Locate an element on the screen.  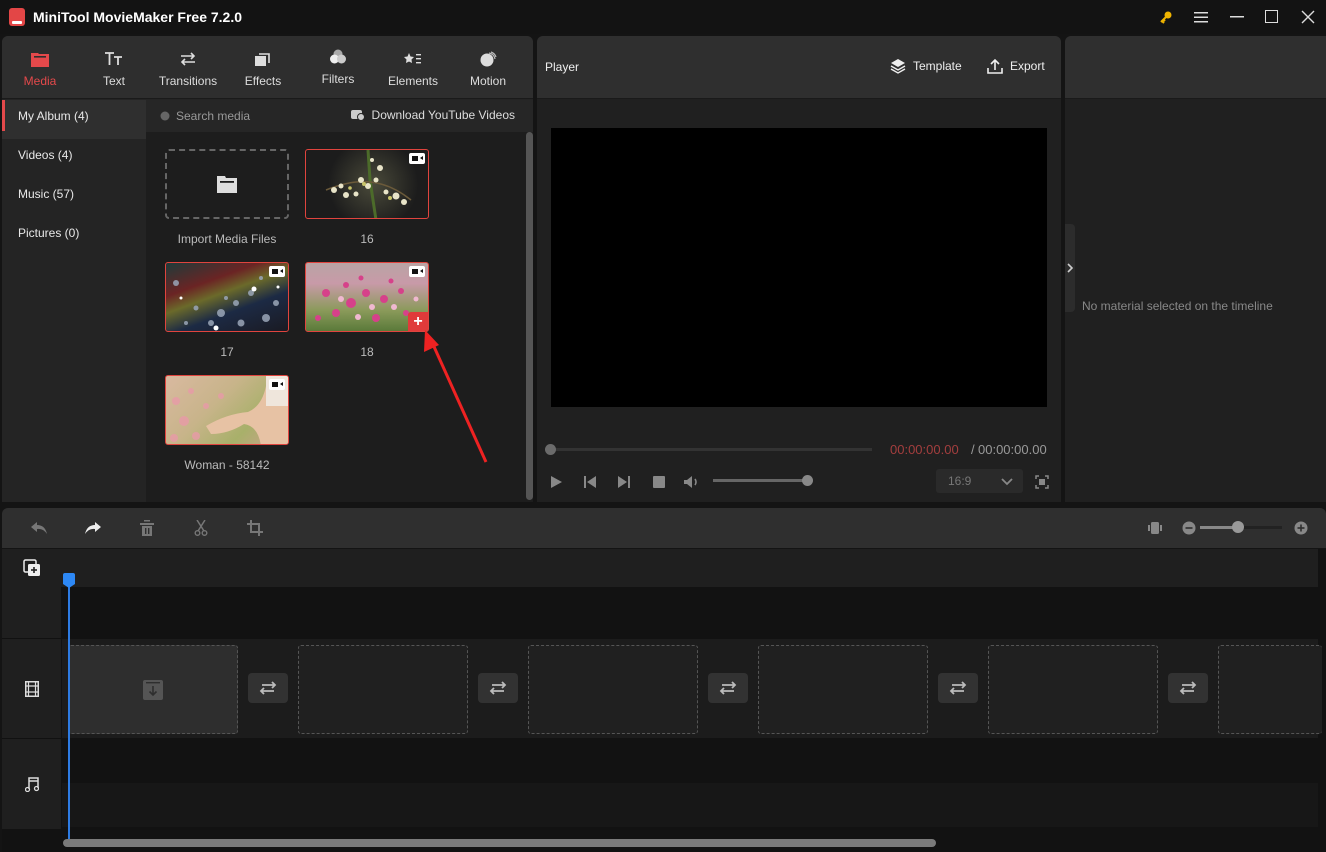
close-button is located at coordinates (1308, 17).